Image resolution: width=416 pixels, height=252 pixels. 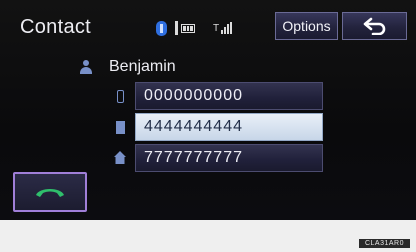 I want to click on work-phone-icon, so click(x=120, y=127).